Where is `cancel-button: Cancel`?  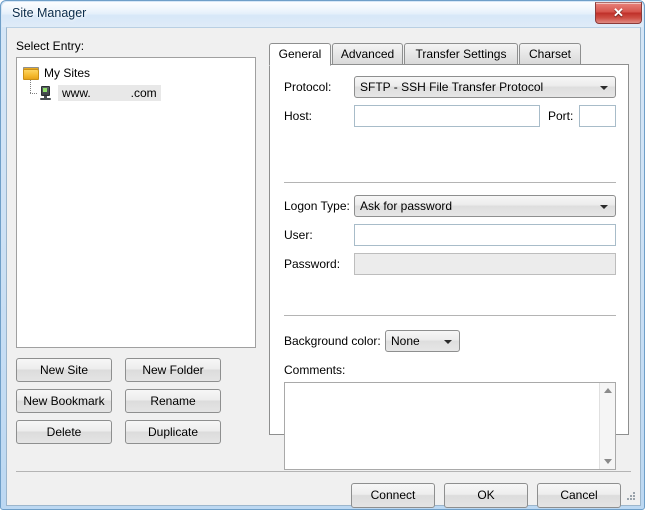
cancel-button: Cancel is located at coordinates (579, 495).